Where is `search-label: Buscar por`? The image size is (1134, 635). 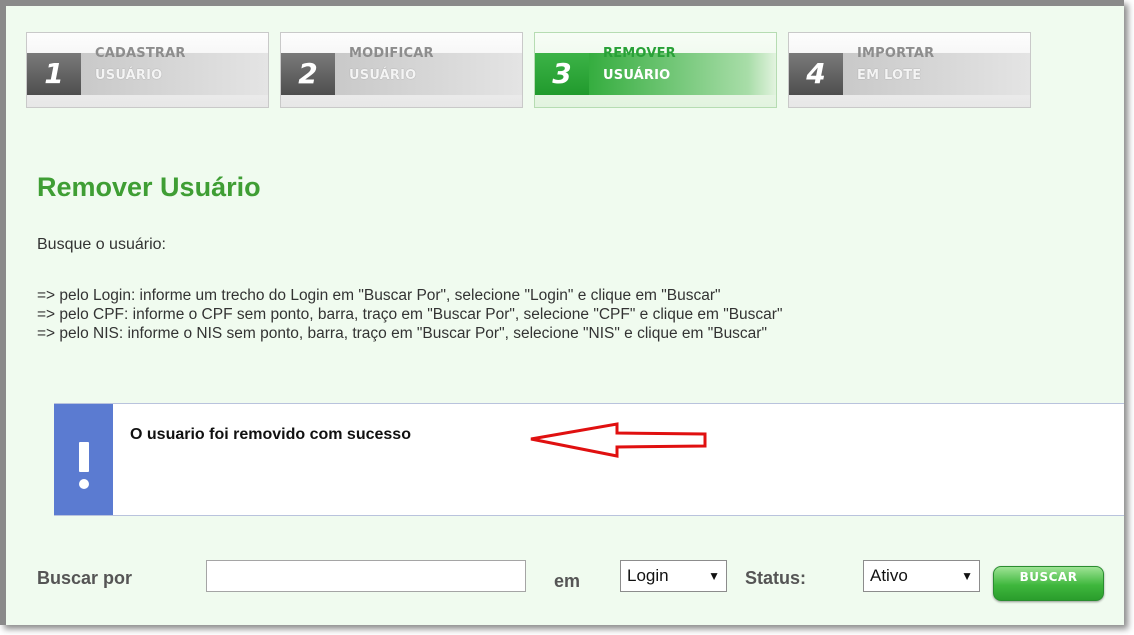
search-label: Buscar por is located at coordinates (85, 578).